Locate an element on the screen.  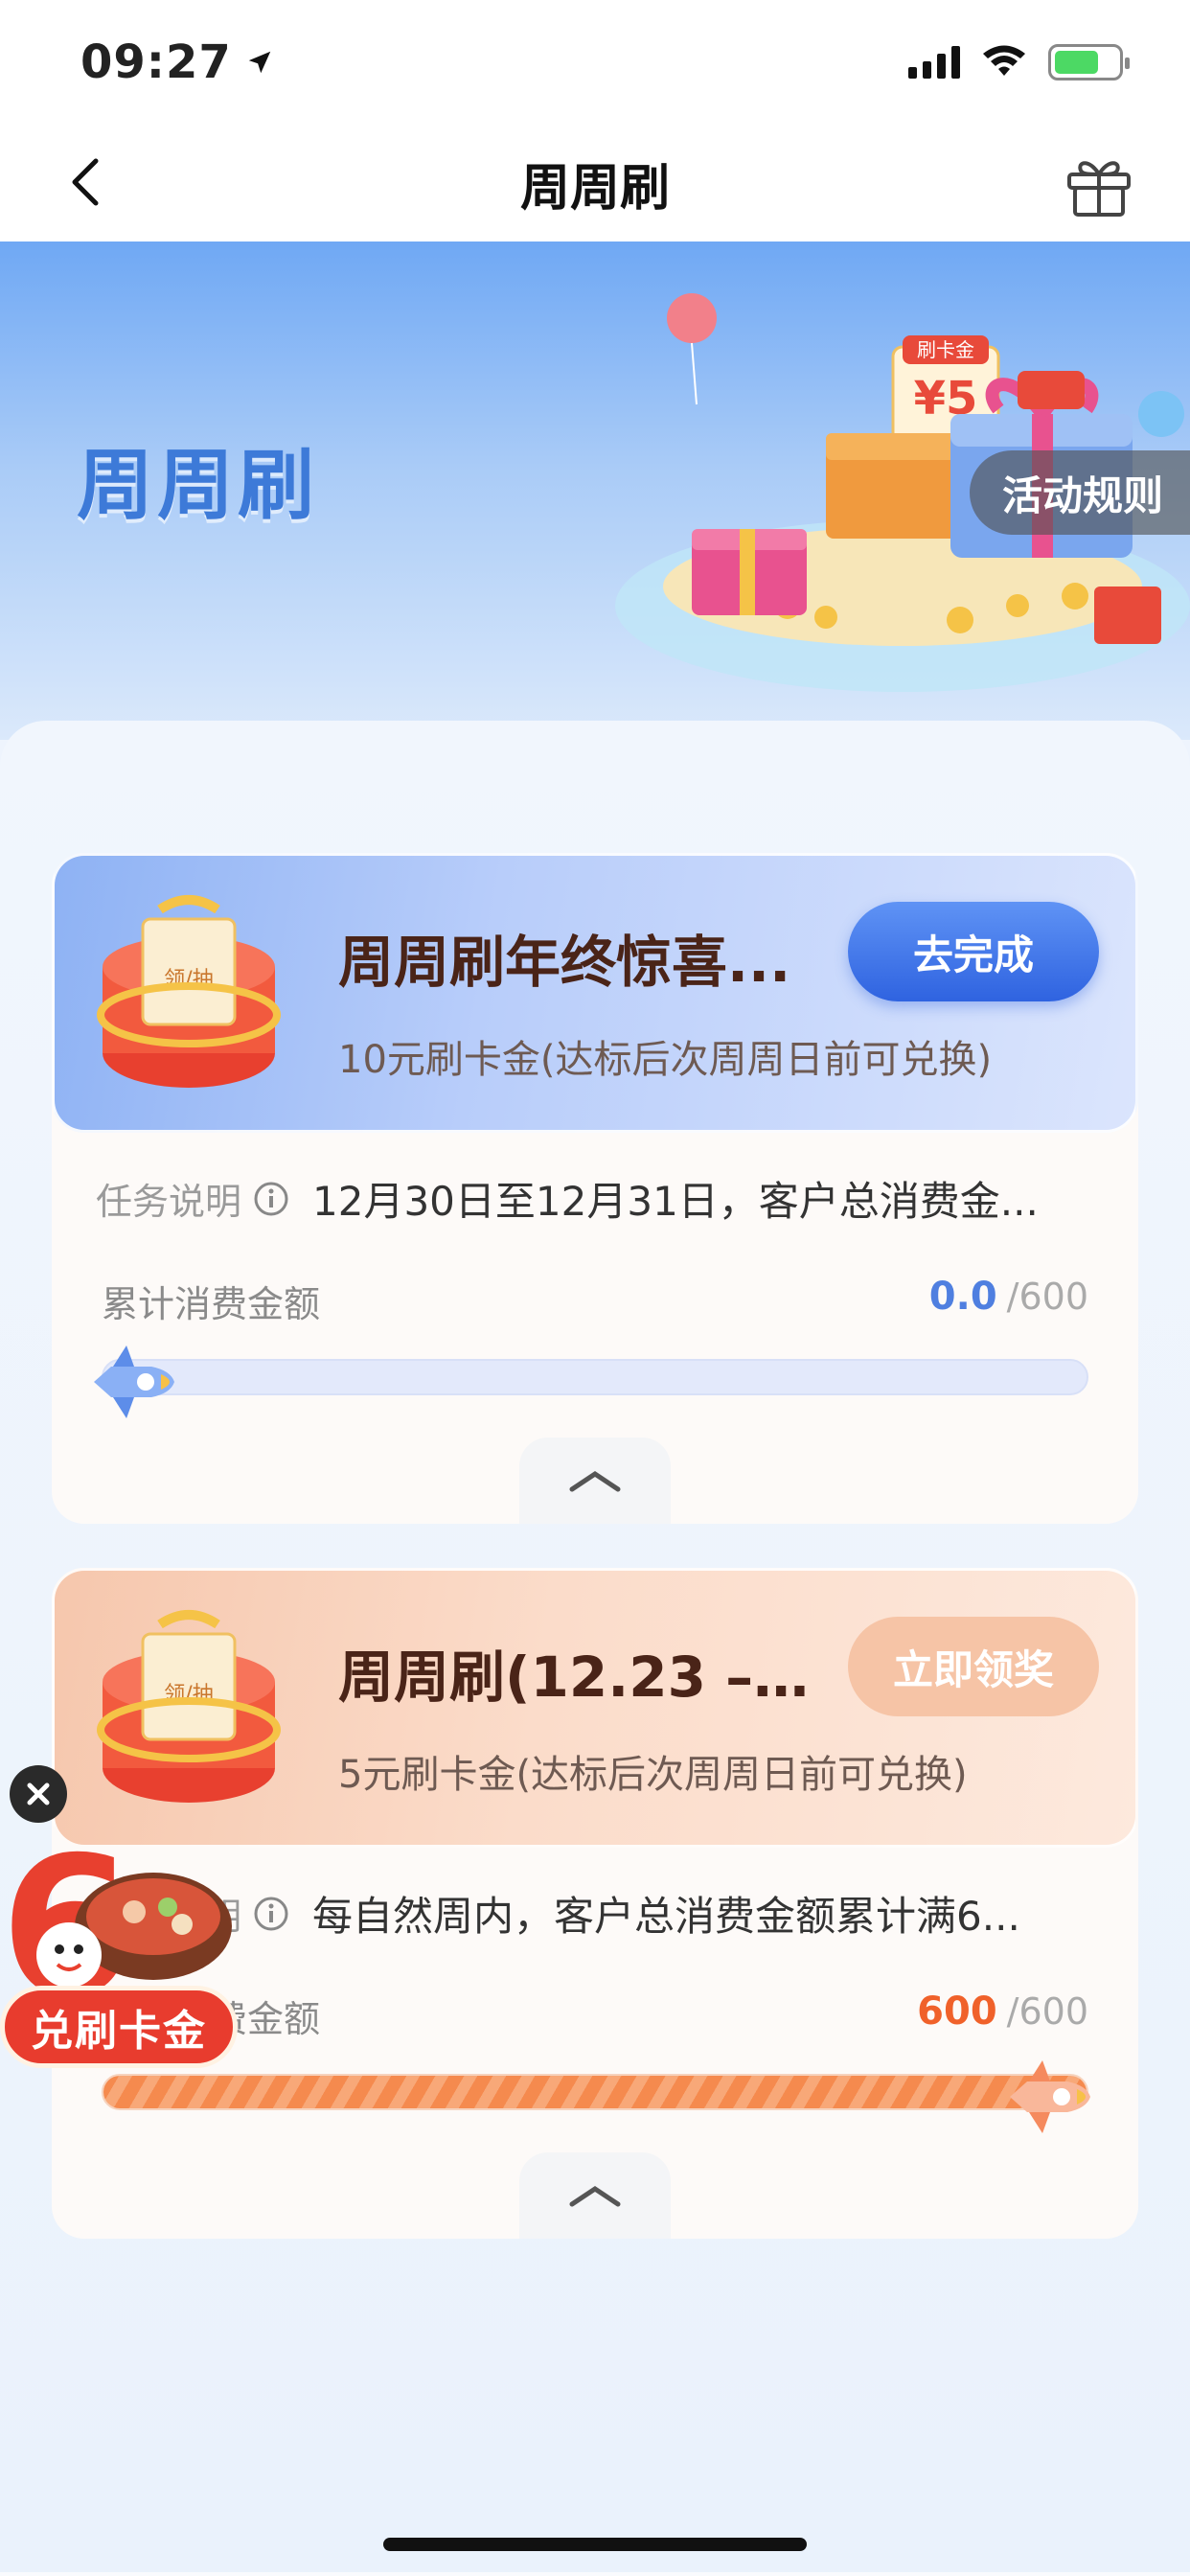
hero-title: 周周刷 is located at coordinates (198, 485).